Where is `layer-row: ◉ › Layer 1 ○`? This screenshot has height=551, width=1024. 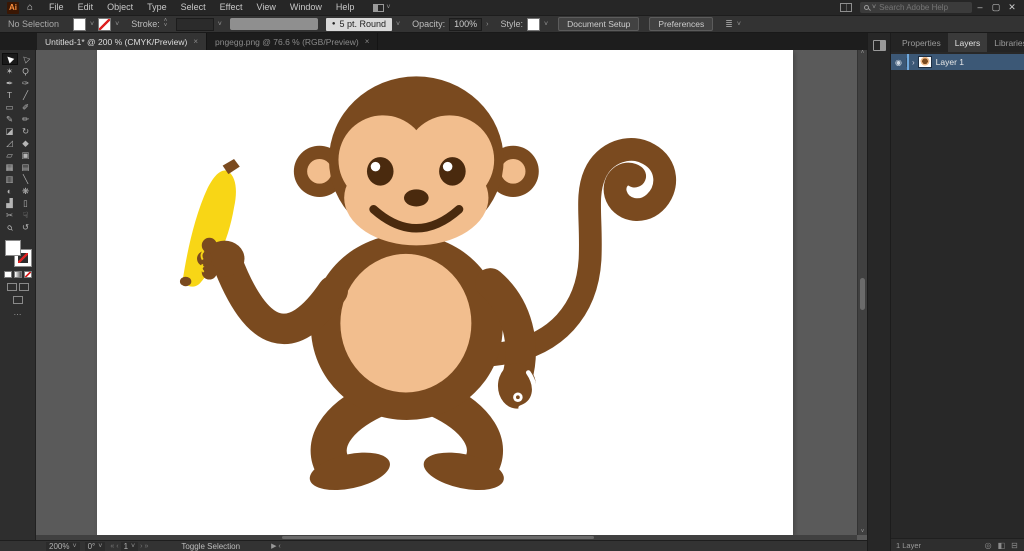 layer-row: ◉ › Layer 1 ○ is located at coordinates (957, 62).